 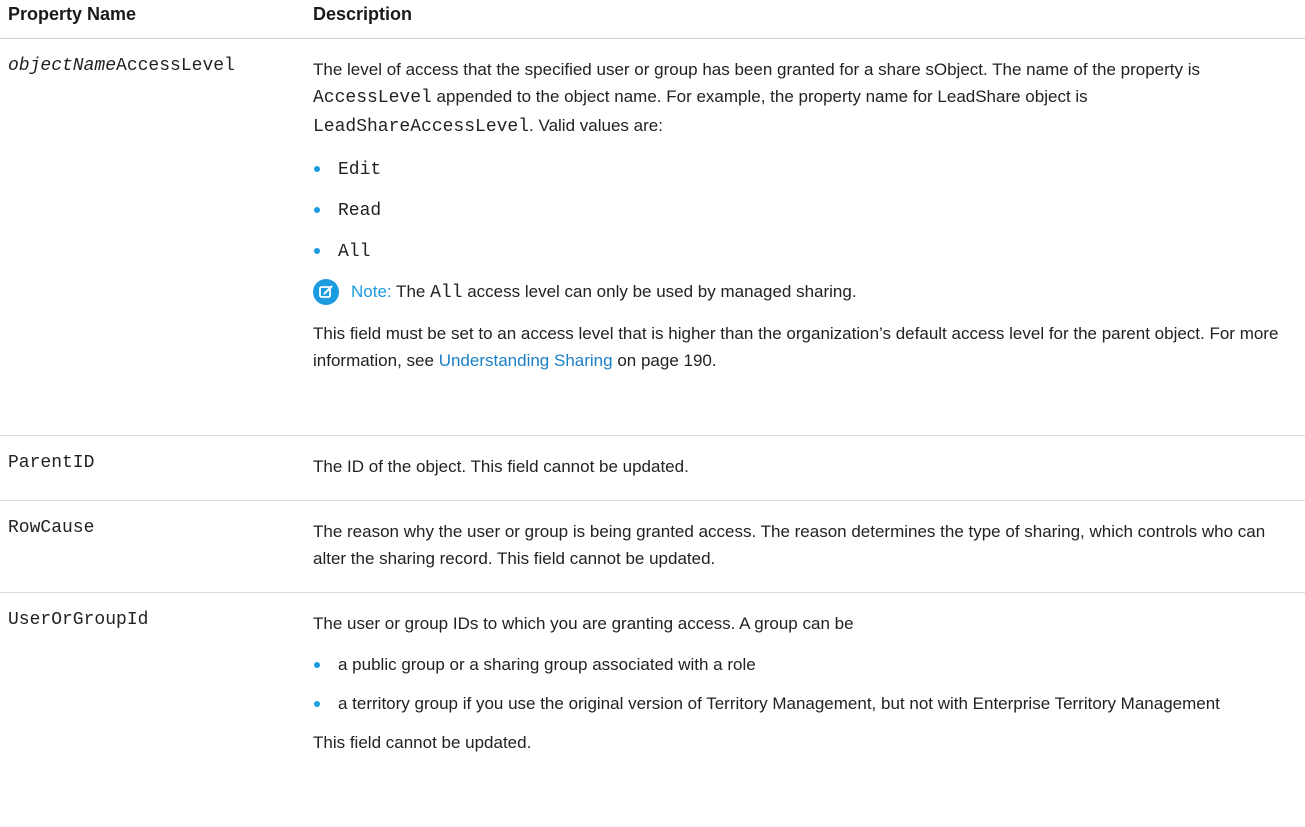 I want to click on header-property-name: Property Name, so click(x=72, y=14).